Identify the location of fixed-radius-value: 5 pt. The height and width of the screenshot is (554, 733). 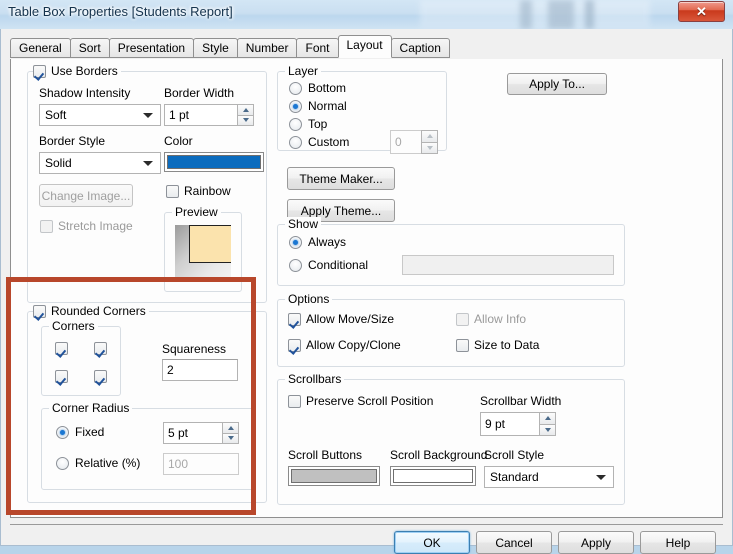
(192, 433).